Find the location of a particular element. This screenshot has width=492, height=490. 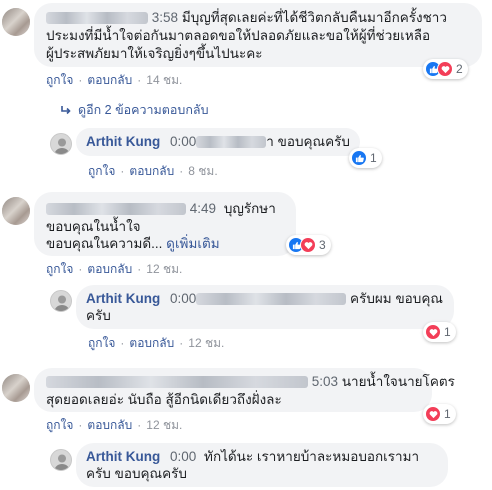

comment-age: 14 ชม. is located at coordinates (164, 80).